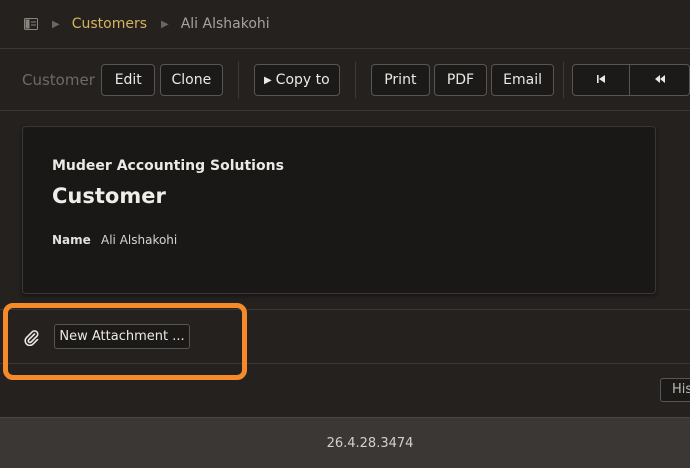 This screenshot has width=690, height=468. What do you see at coordinates (58, 80) in the screenshot?
I see `toolbar-title: Customer` at bounding box center [58, 80].